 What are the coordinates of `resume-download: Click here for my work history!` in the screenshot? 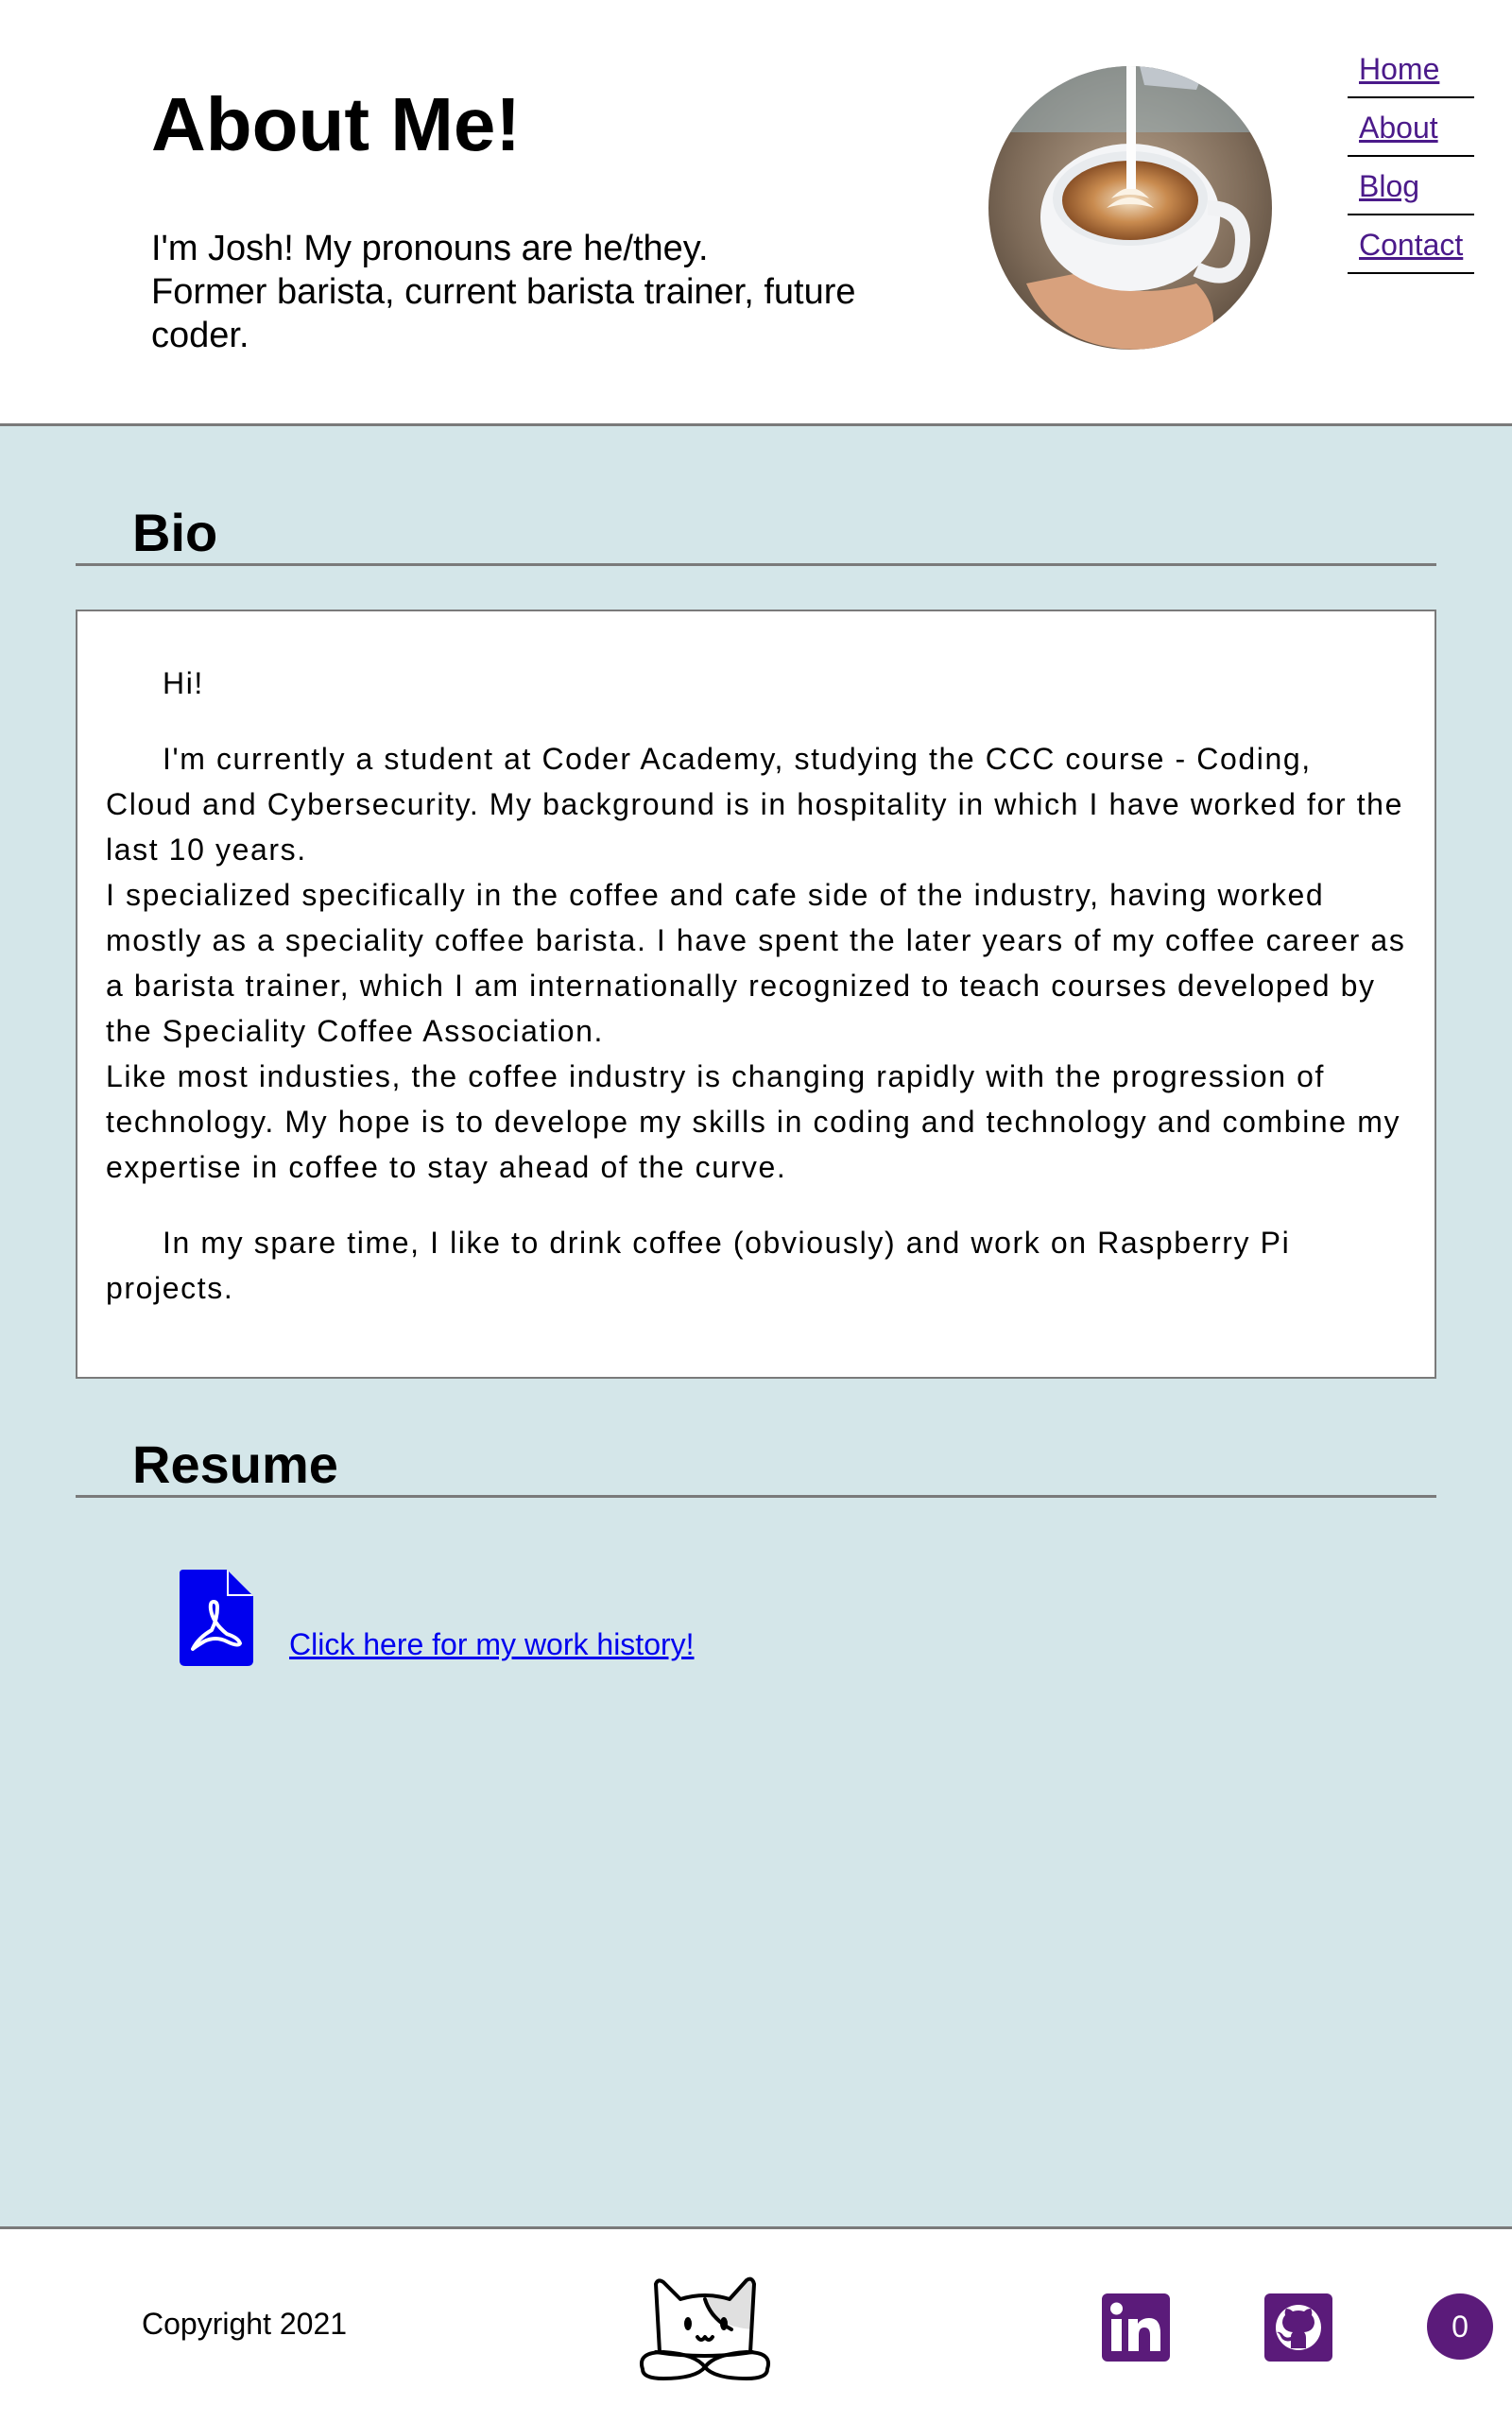 It's located at (437, 1617).